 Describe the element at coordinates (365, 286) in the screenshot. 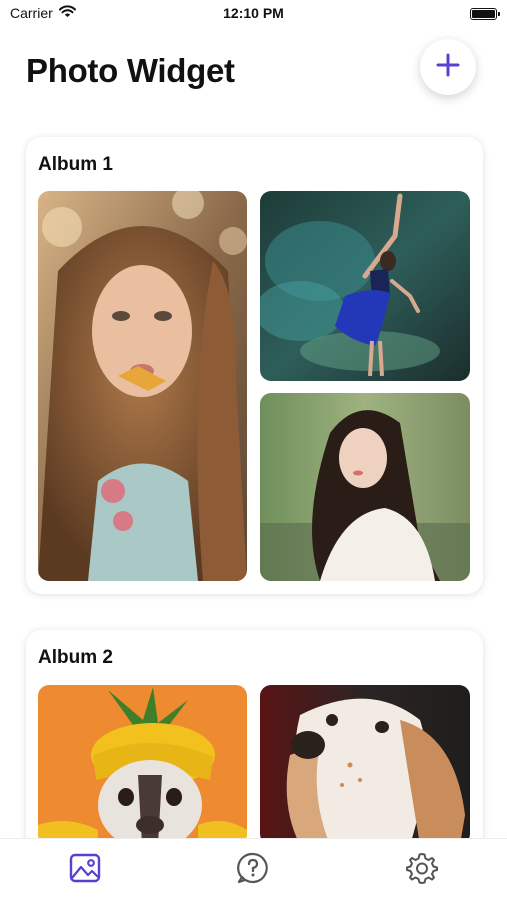

I see `dancer-blue-dress-photo` at that location.